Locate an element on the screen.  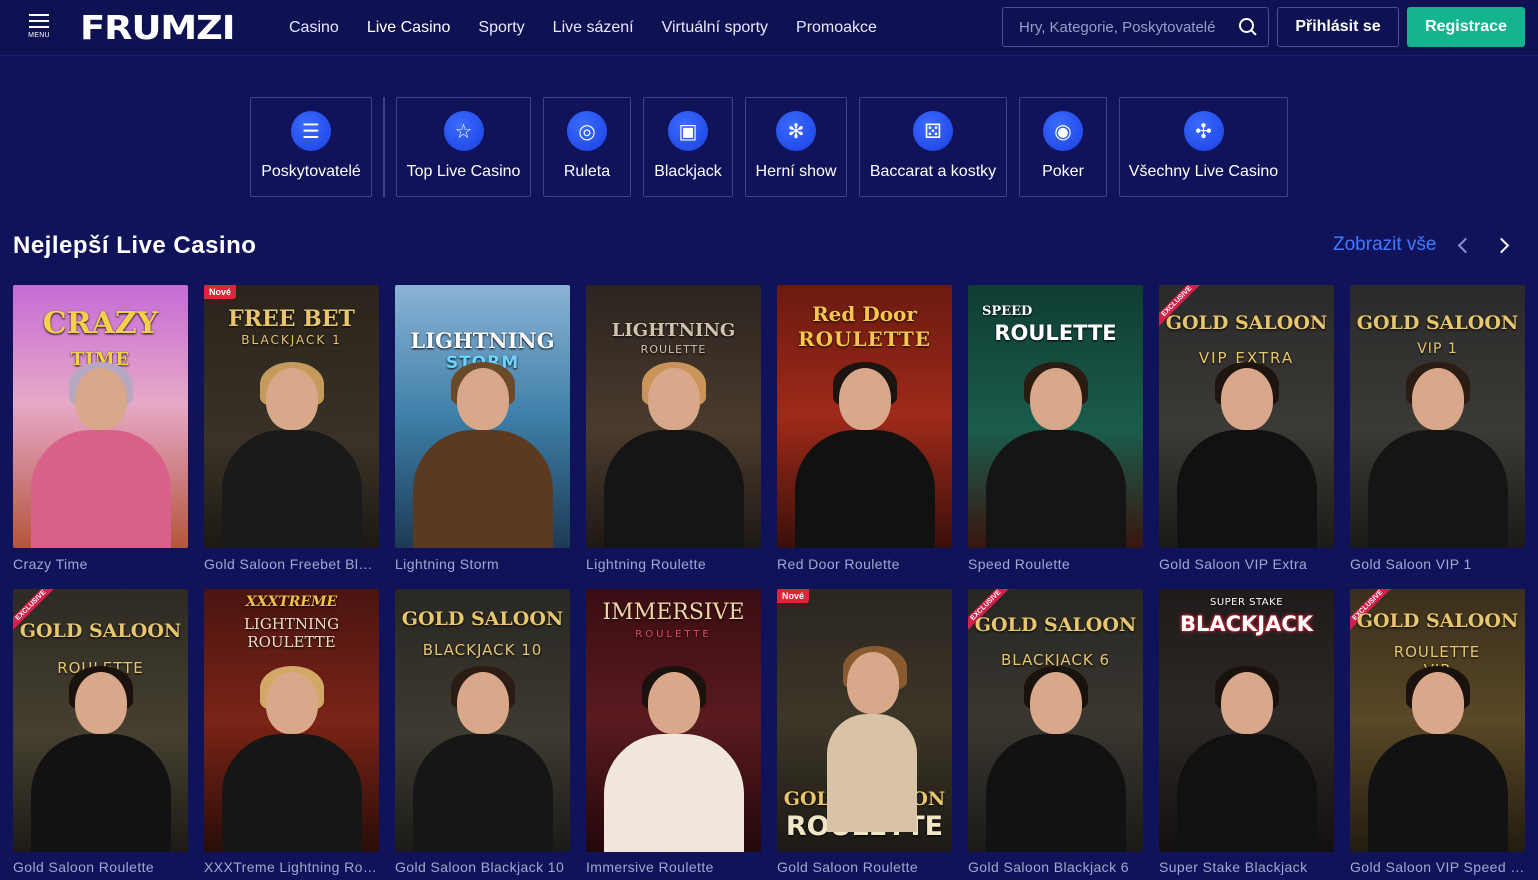
category-all-live-casino: ✣ Všechny Live Casino is located at coordinates (1203, 147).